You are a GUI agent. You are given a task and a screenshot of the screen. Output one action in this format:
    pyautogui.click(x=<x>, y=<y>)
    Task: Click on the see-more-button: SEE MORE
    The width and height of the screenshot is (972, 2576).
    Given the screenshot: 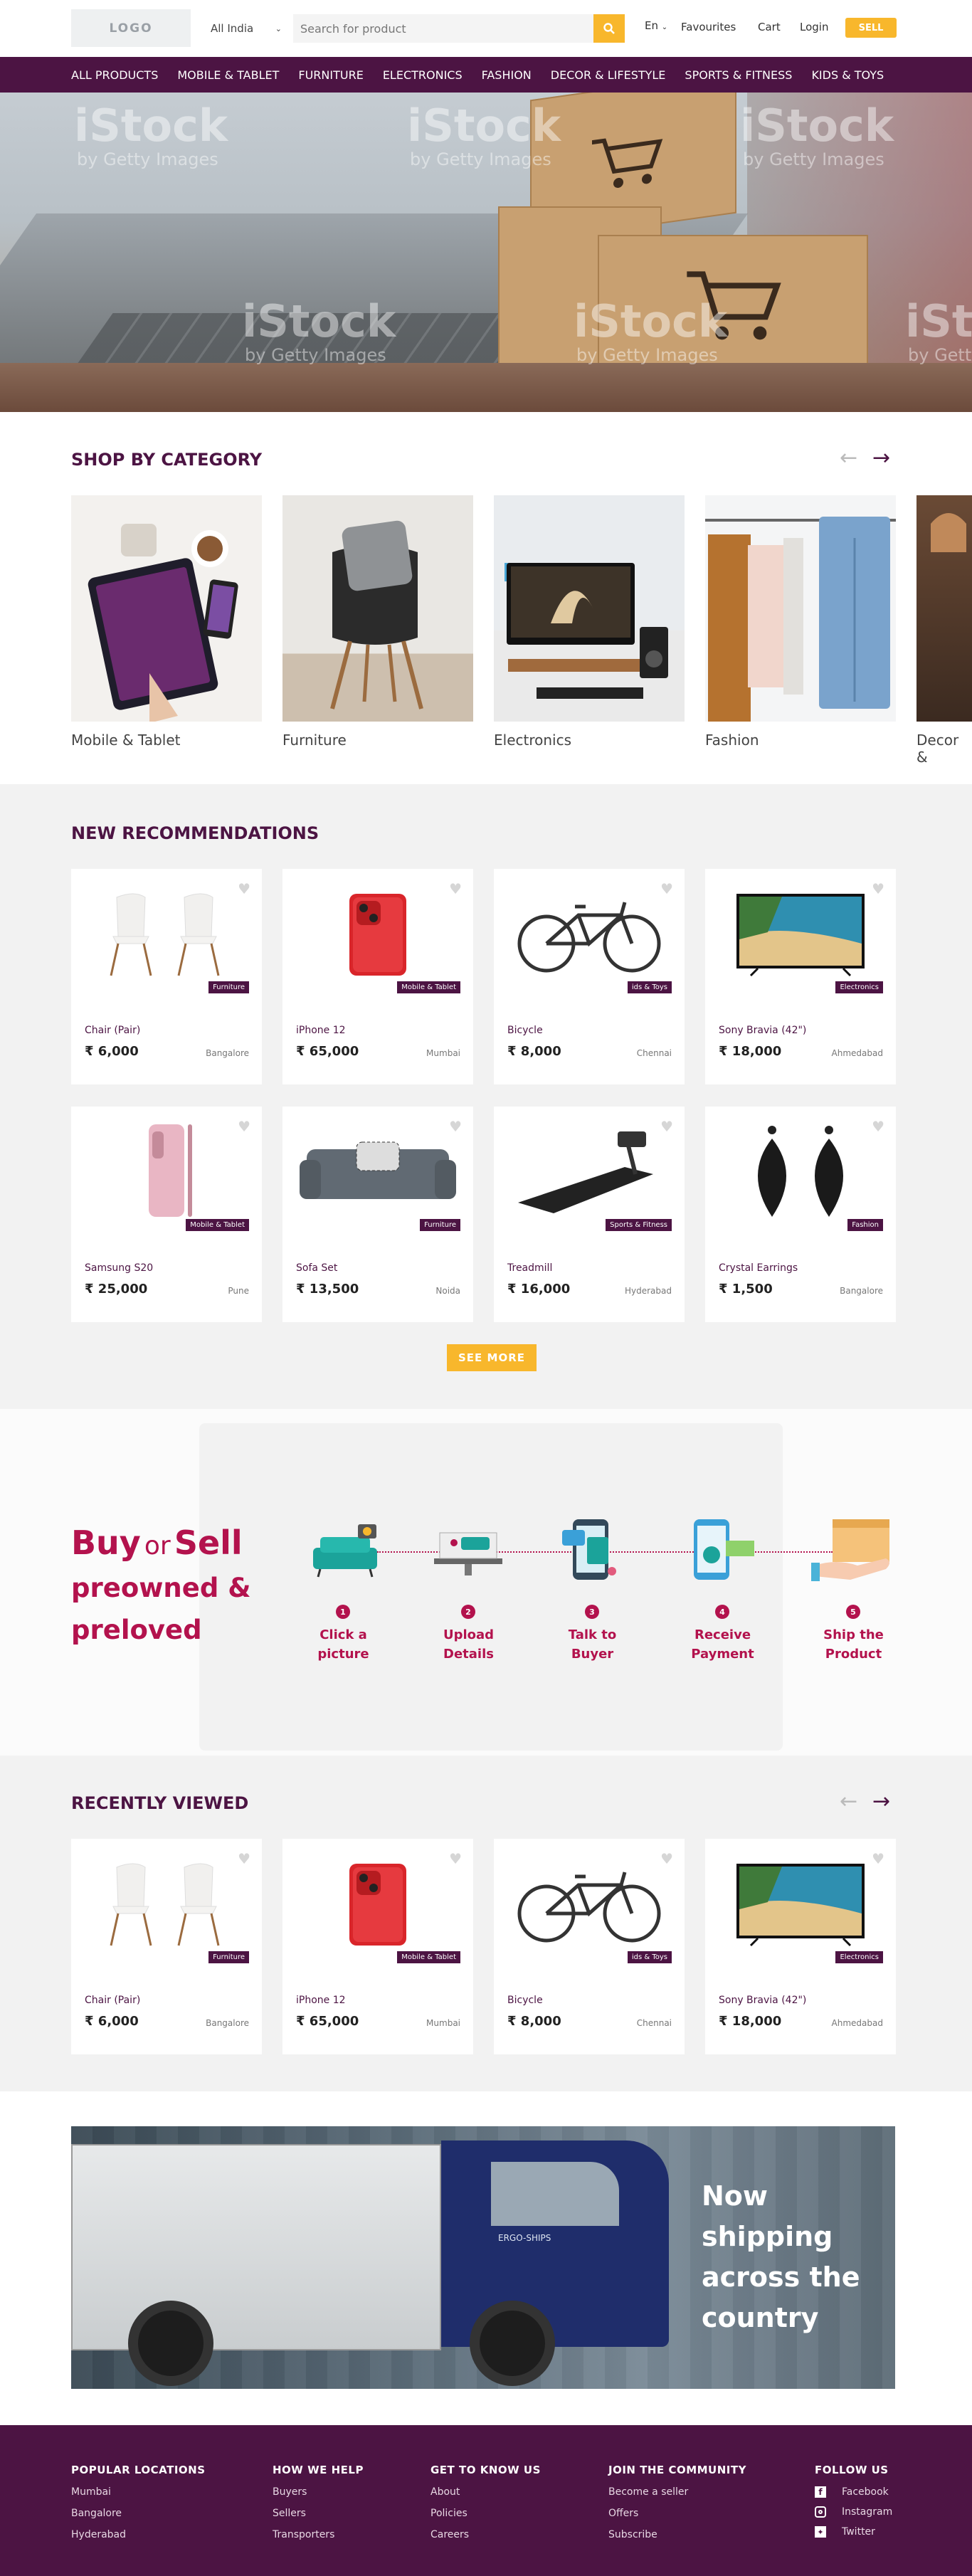 What is the action you would take?
    pyautogui.click(x=492, y=1357)
    